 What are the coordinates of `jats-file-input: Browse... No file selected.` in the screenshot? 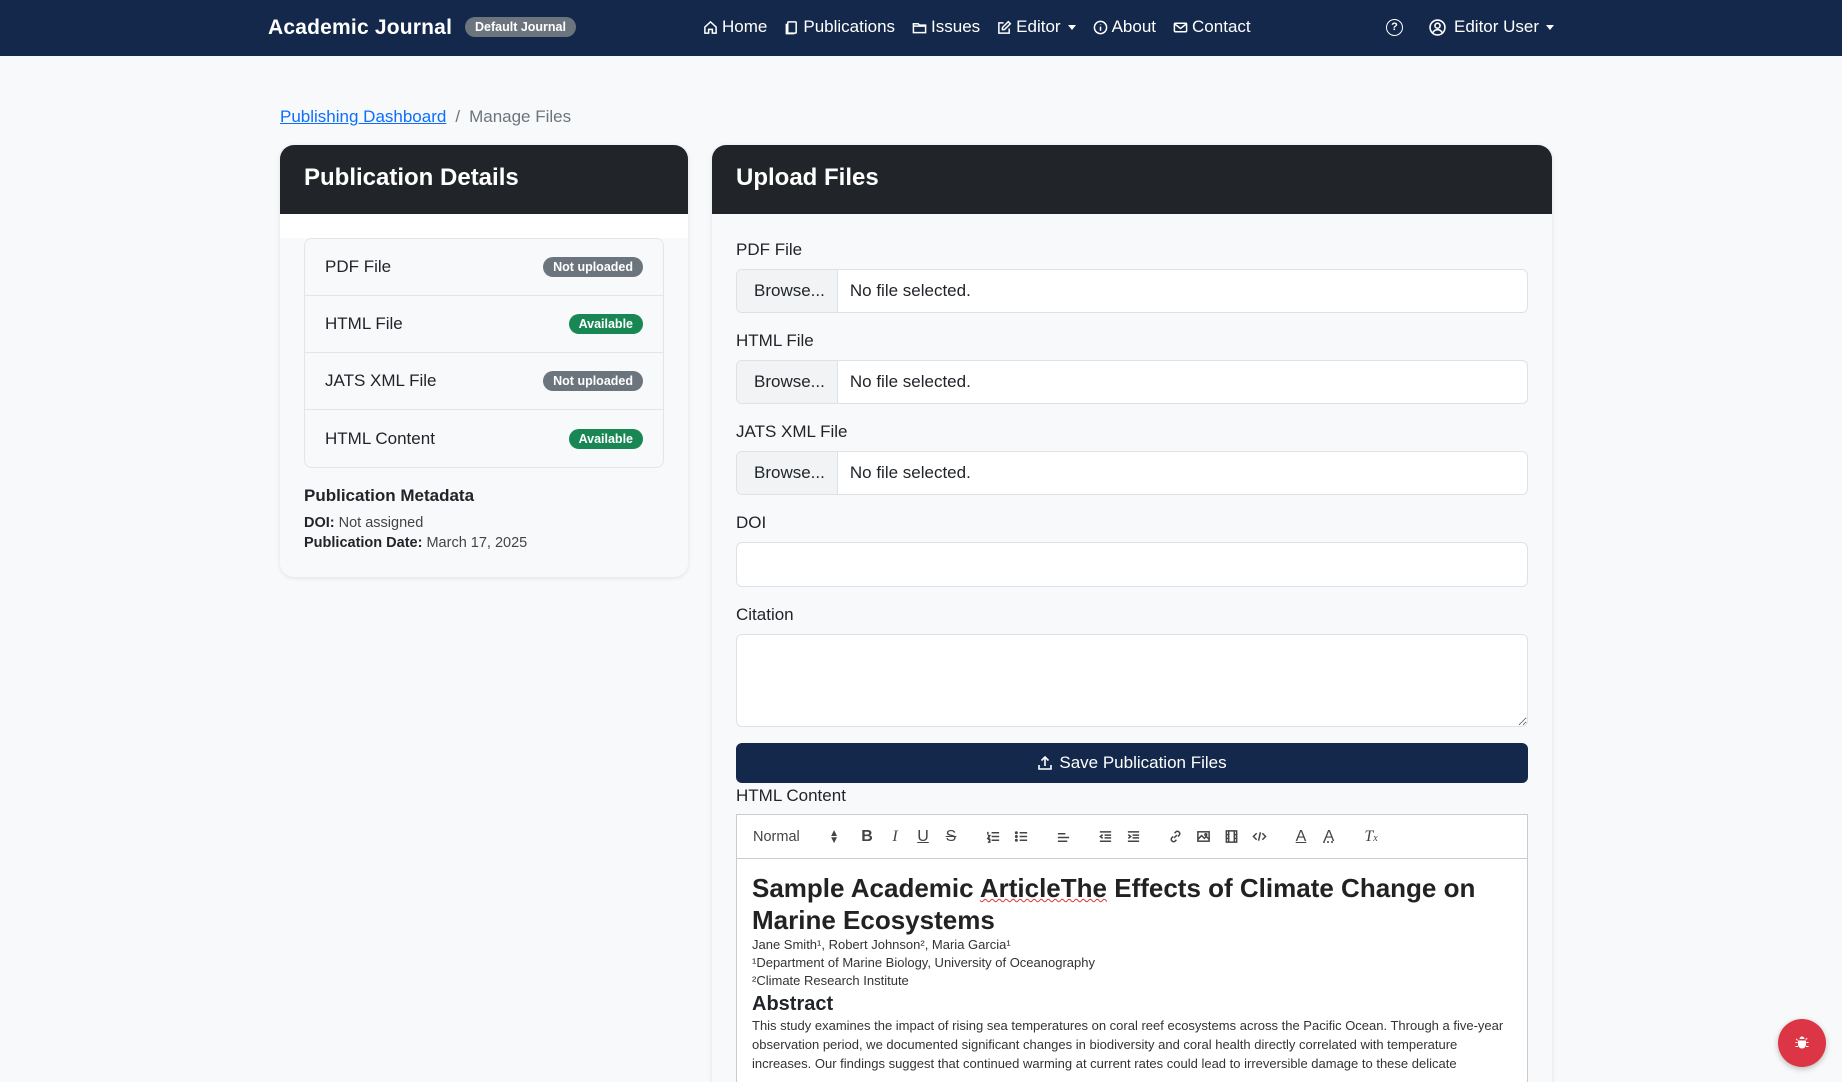 It's located at (1132, 473).